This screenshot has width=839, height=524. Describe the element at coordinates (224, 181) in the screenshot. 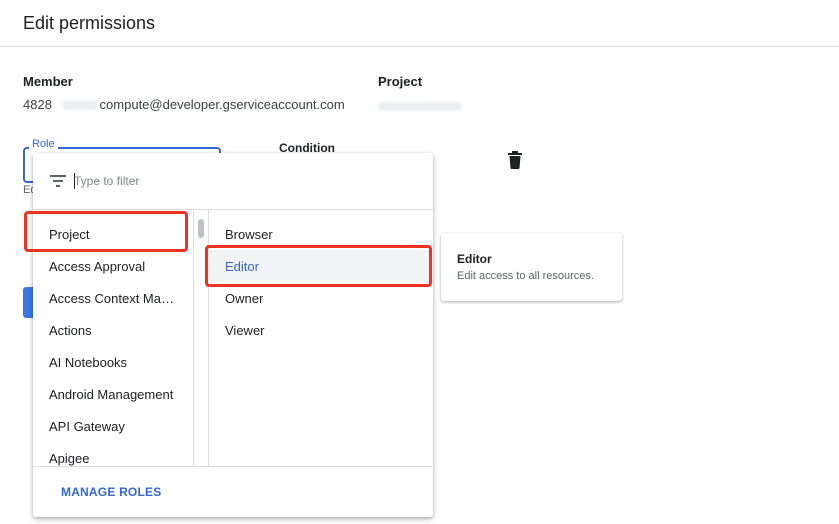

I see `filter-input` at that location.